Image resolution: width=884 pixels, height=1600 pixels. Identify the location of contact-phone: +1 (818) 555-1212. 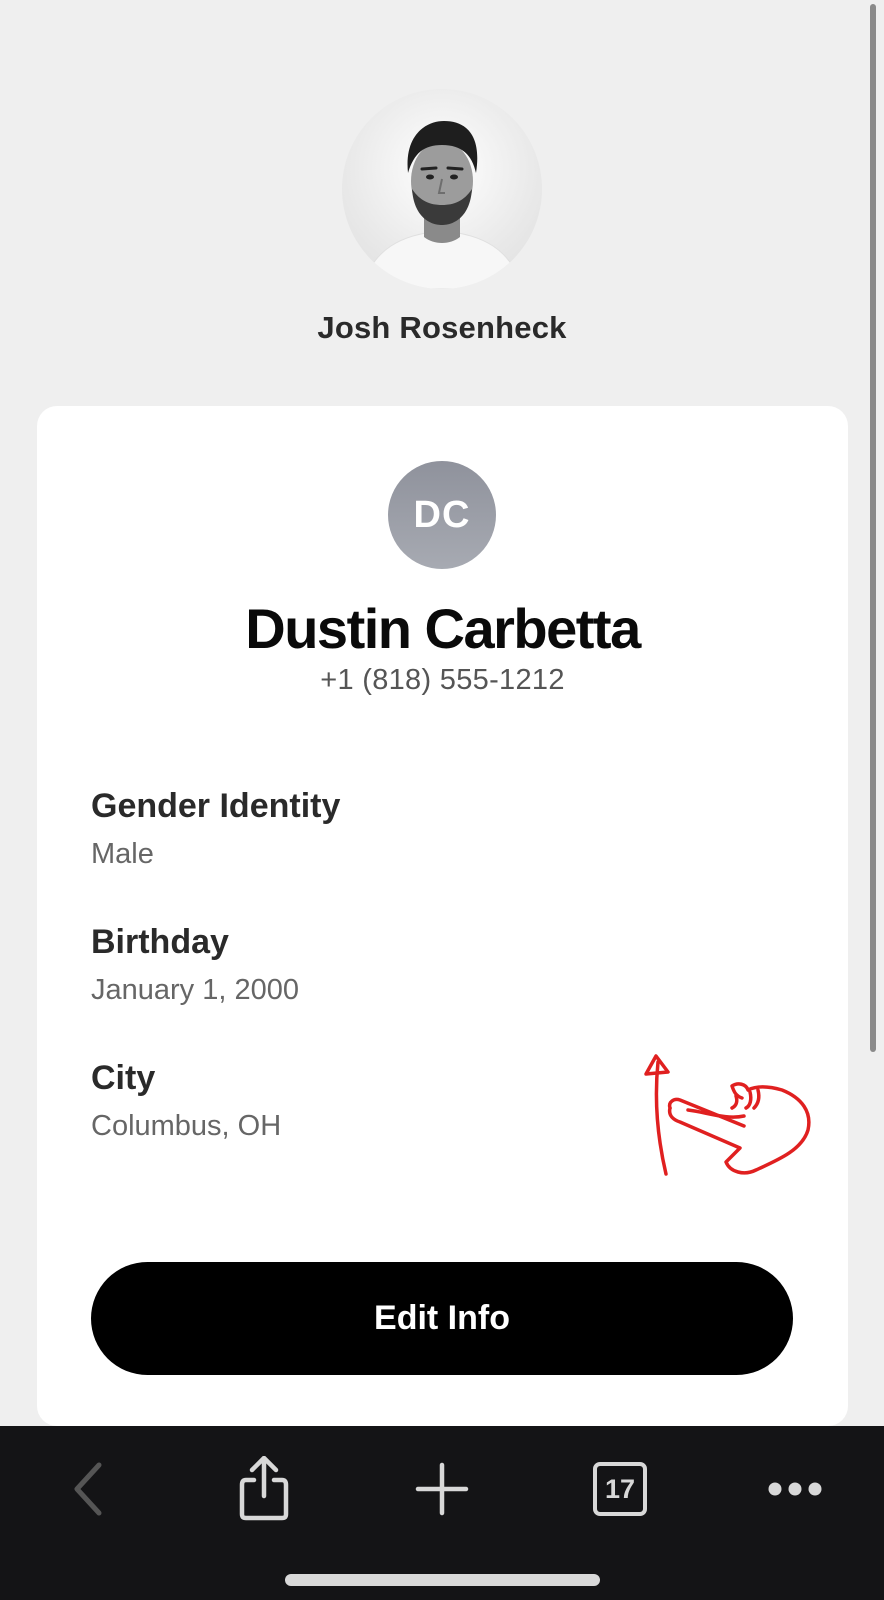
(442, 680).